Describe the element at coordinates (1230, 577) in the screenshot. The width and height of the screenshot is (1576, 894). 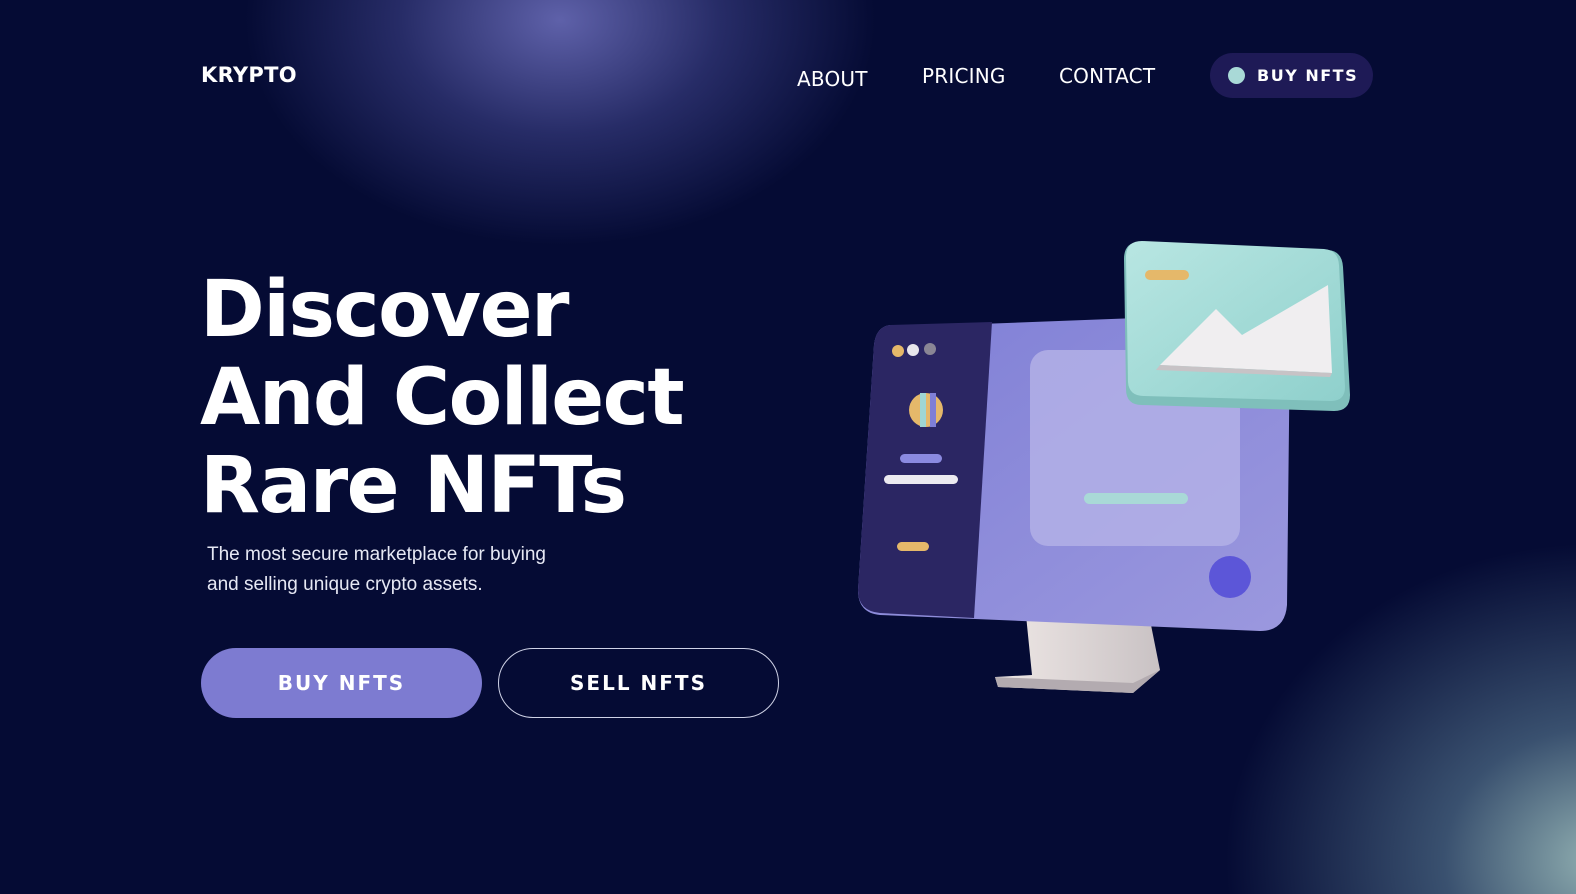
I see `record-dot-icon` at that location.